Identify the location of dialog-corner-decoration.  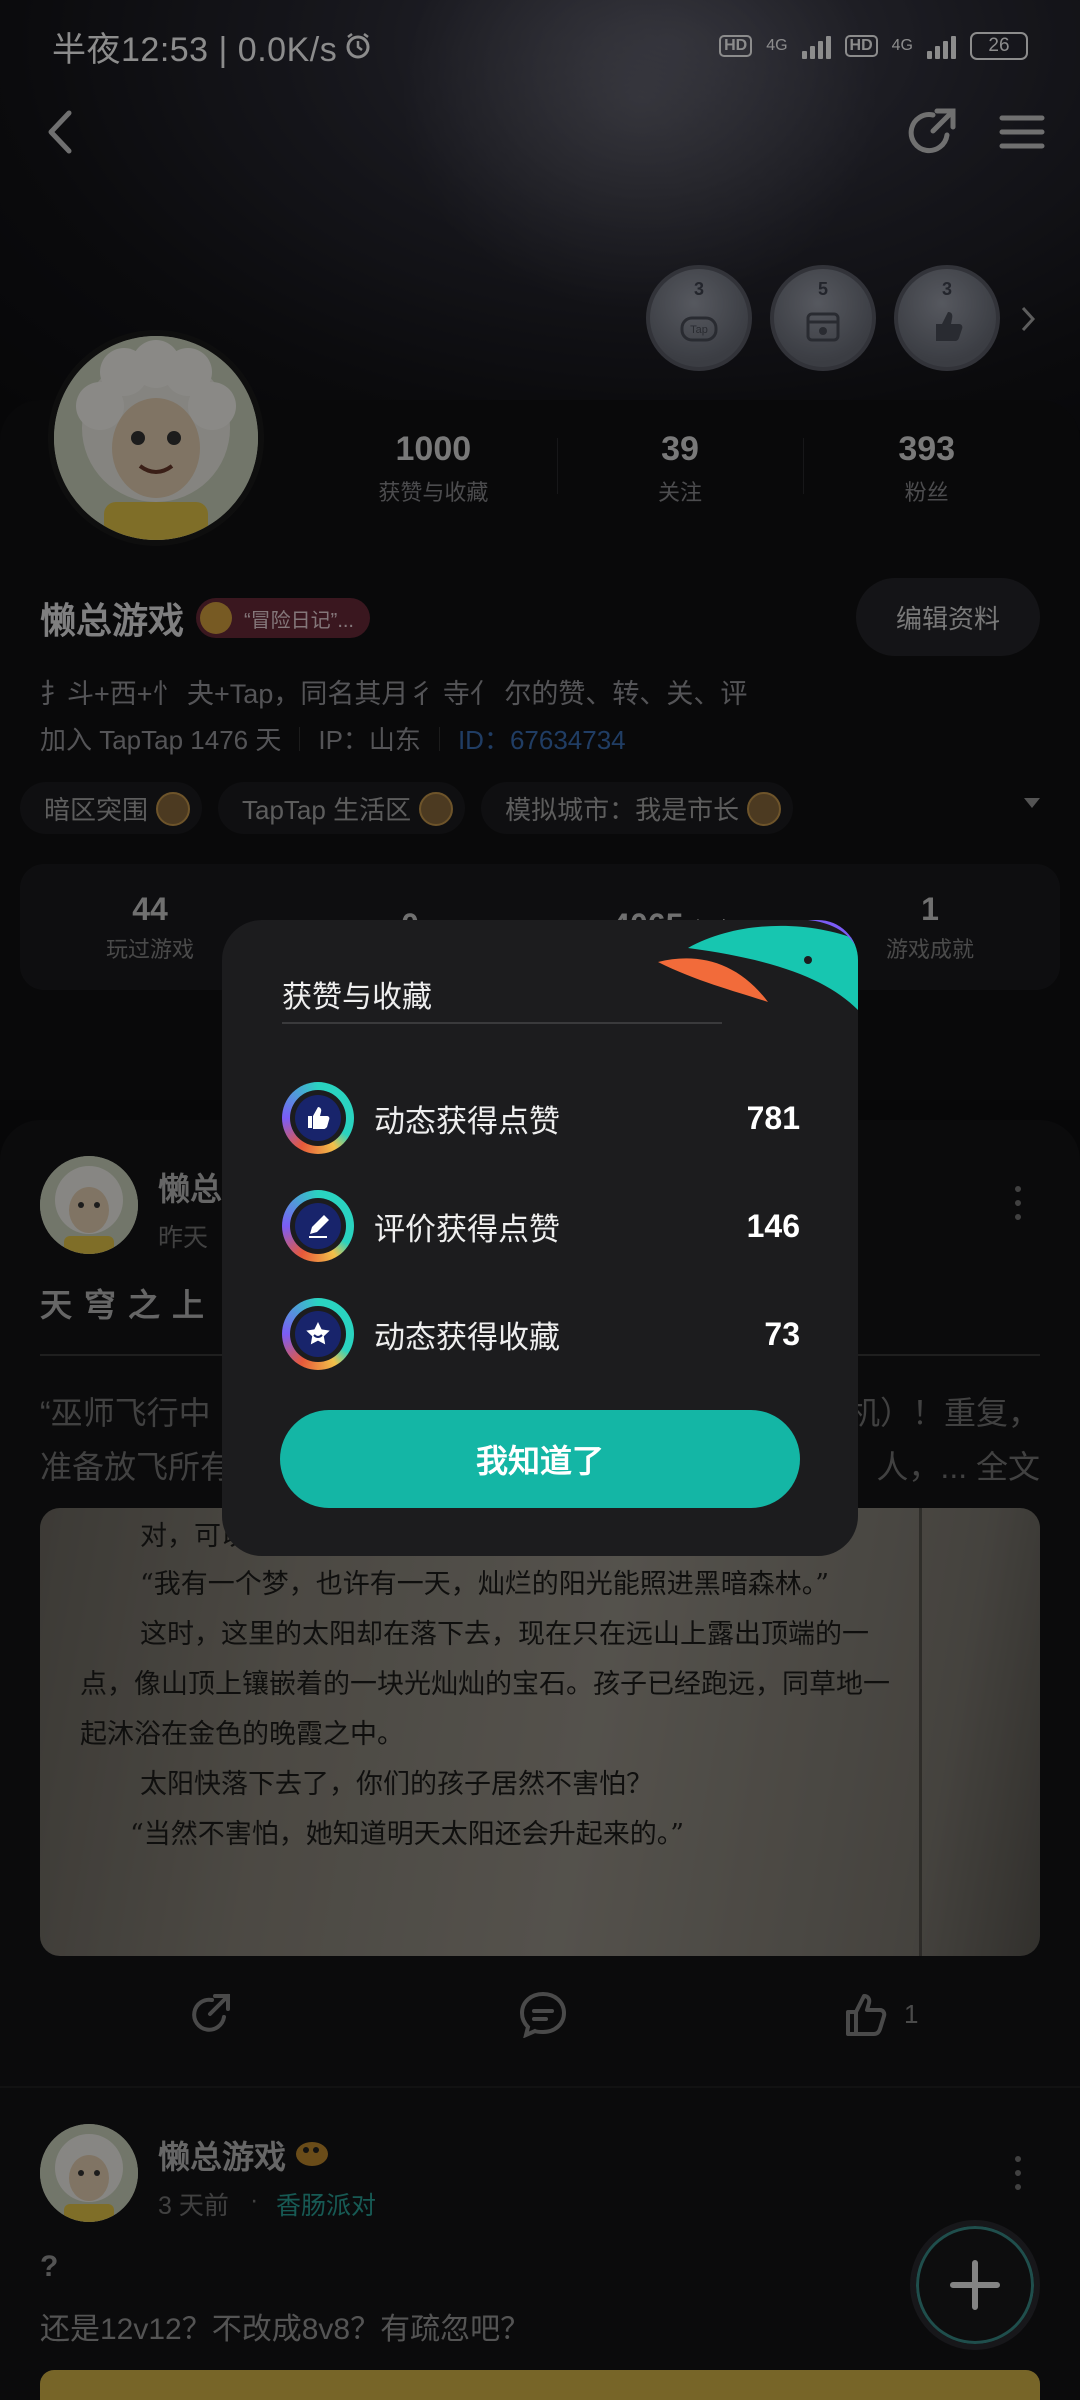
(758, 965).